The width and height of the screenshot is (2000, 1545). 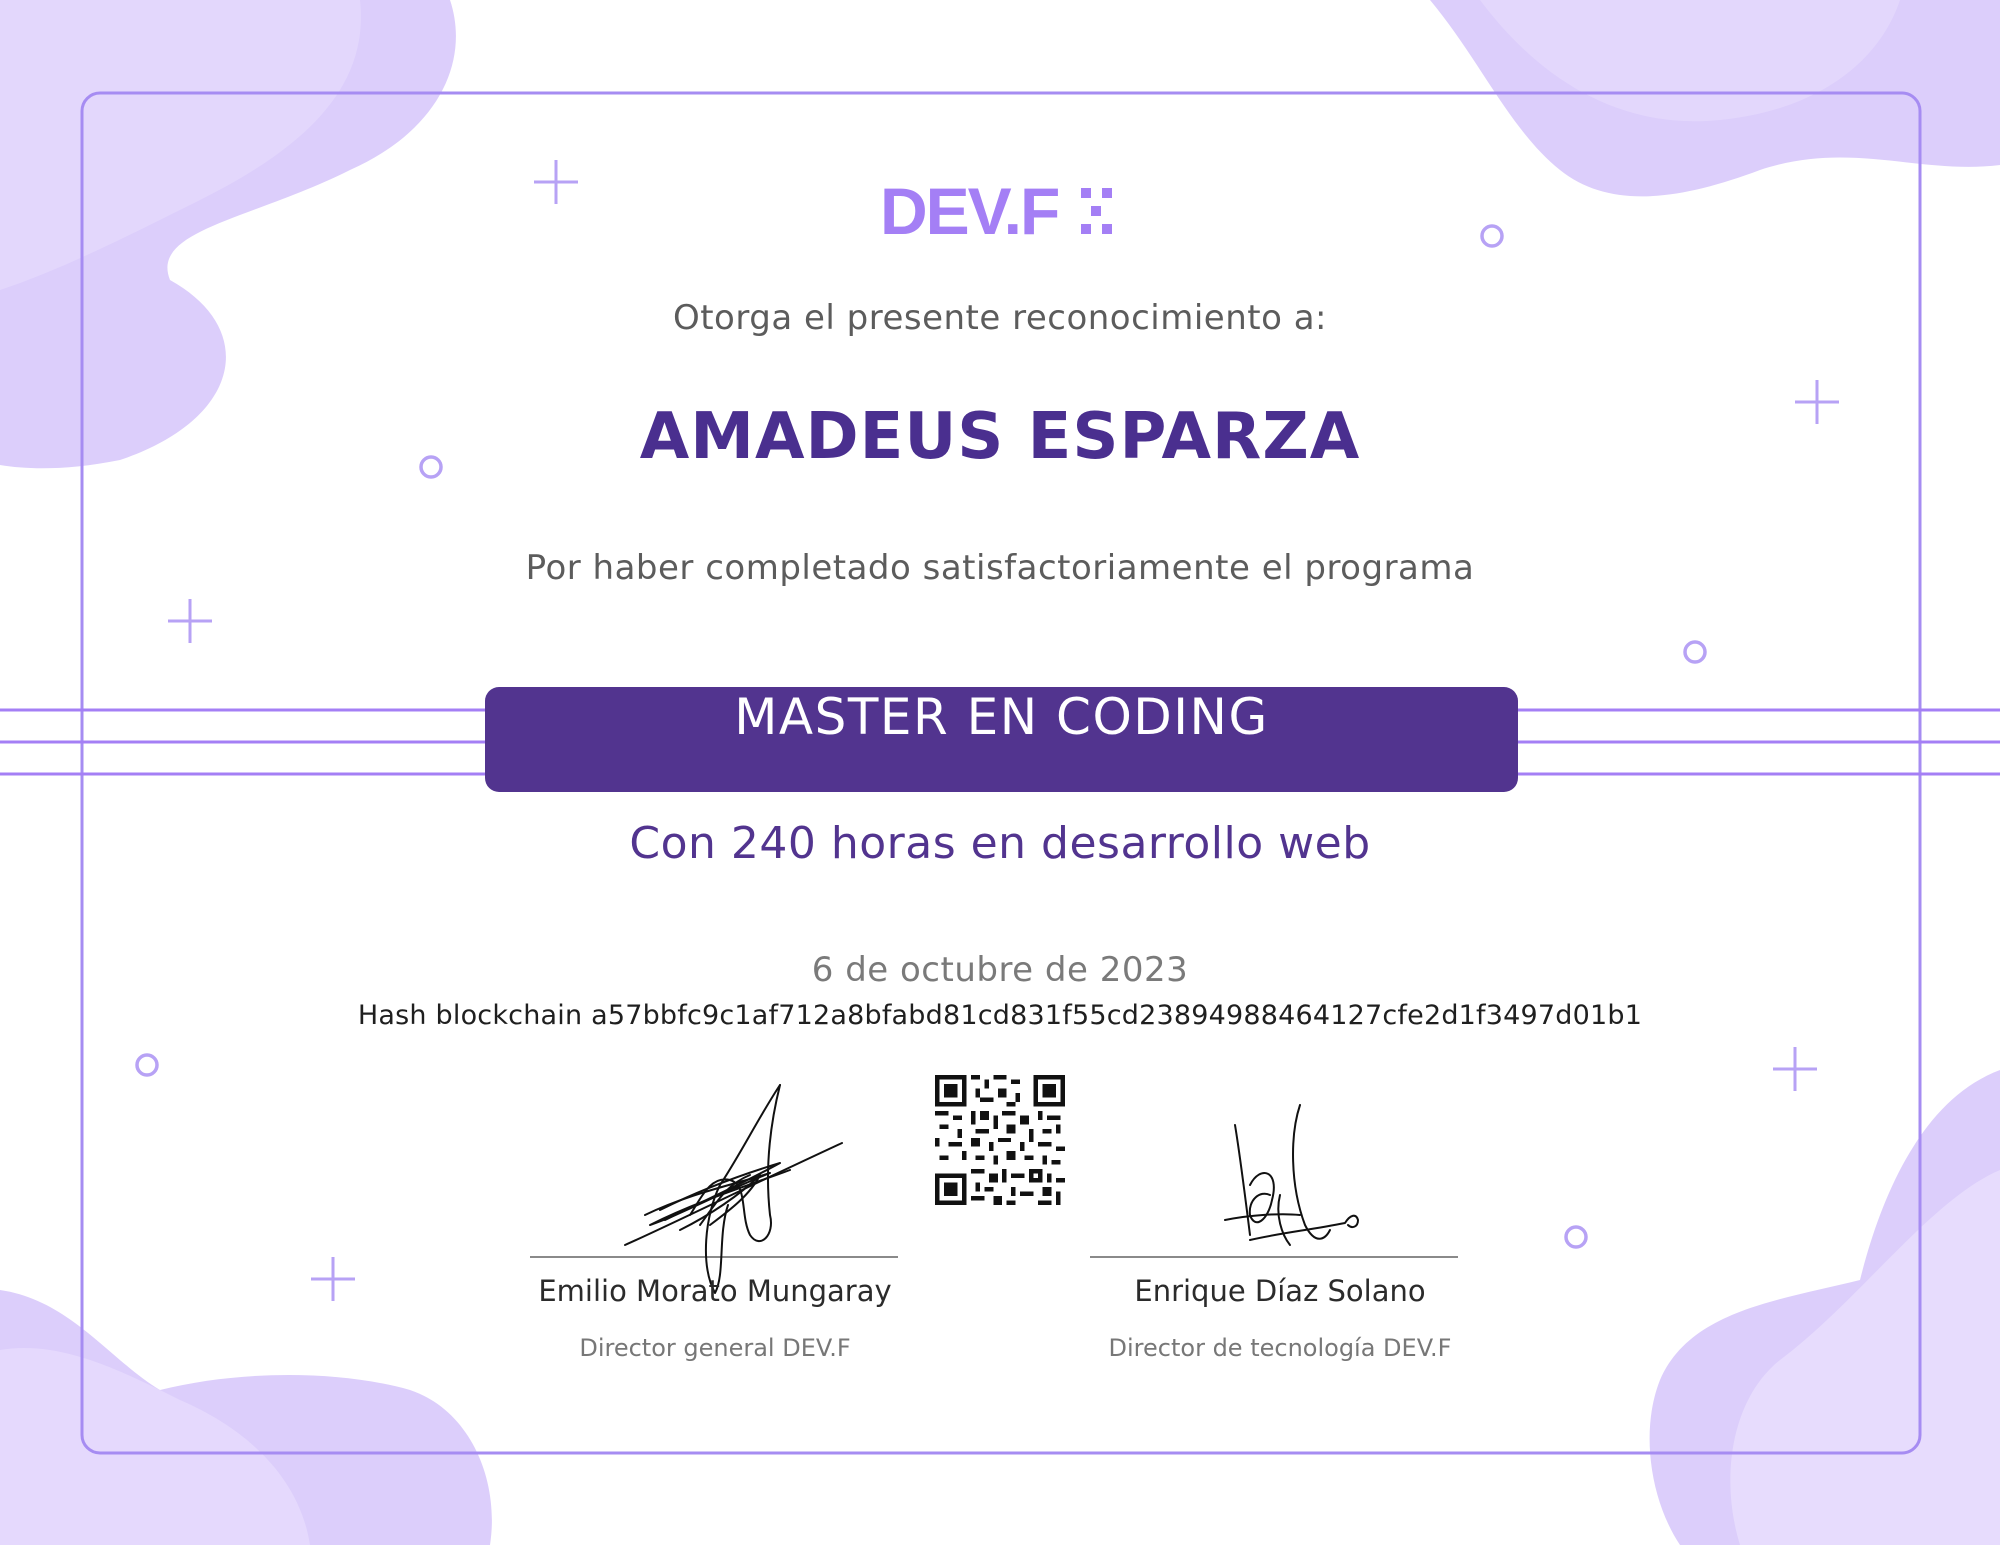 What do you see at coordinates (715, 1291) in the screenshot?
I see `signatory-name-left: Emilio Morato Mungaray` at bounding box center [715, 1291].